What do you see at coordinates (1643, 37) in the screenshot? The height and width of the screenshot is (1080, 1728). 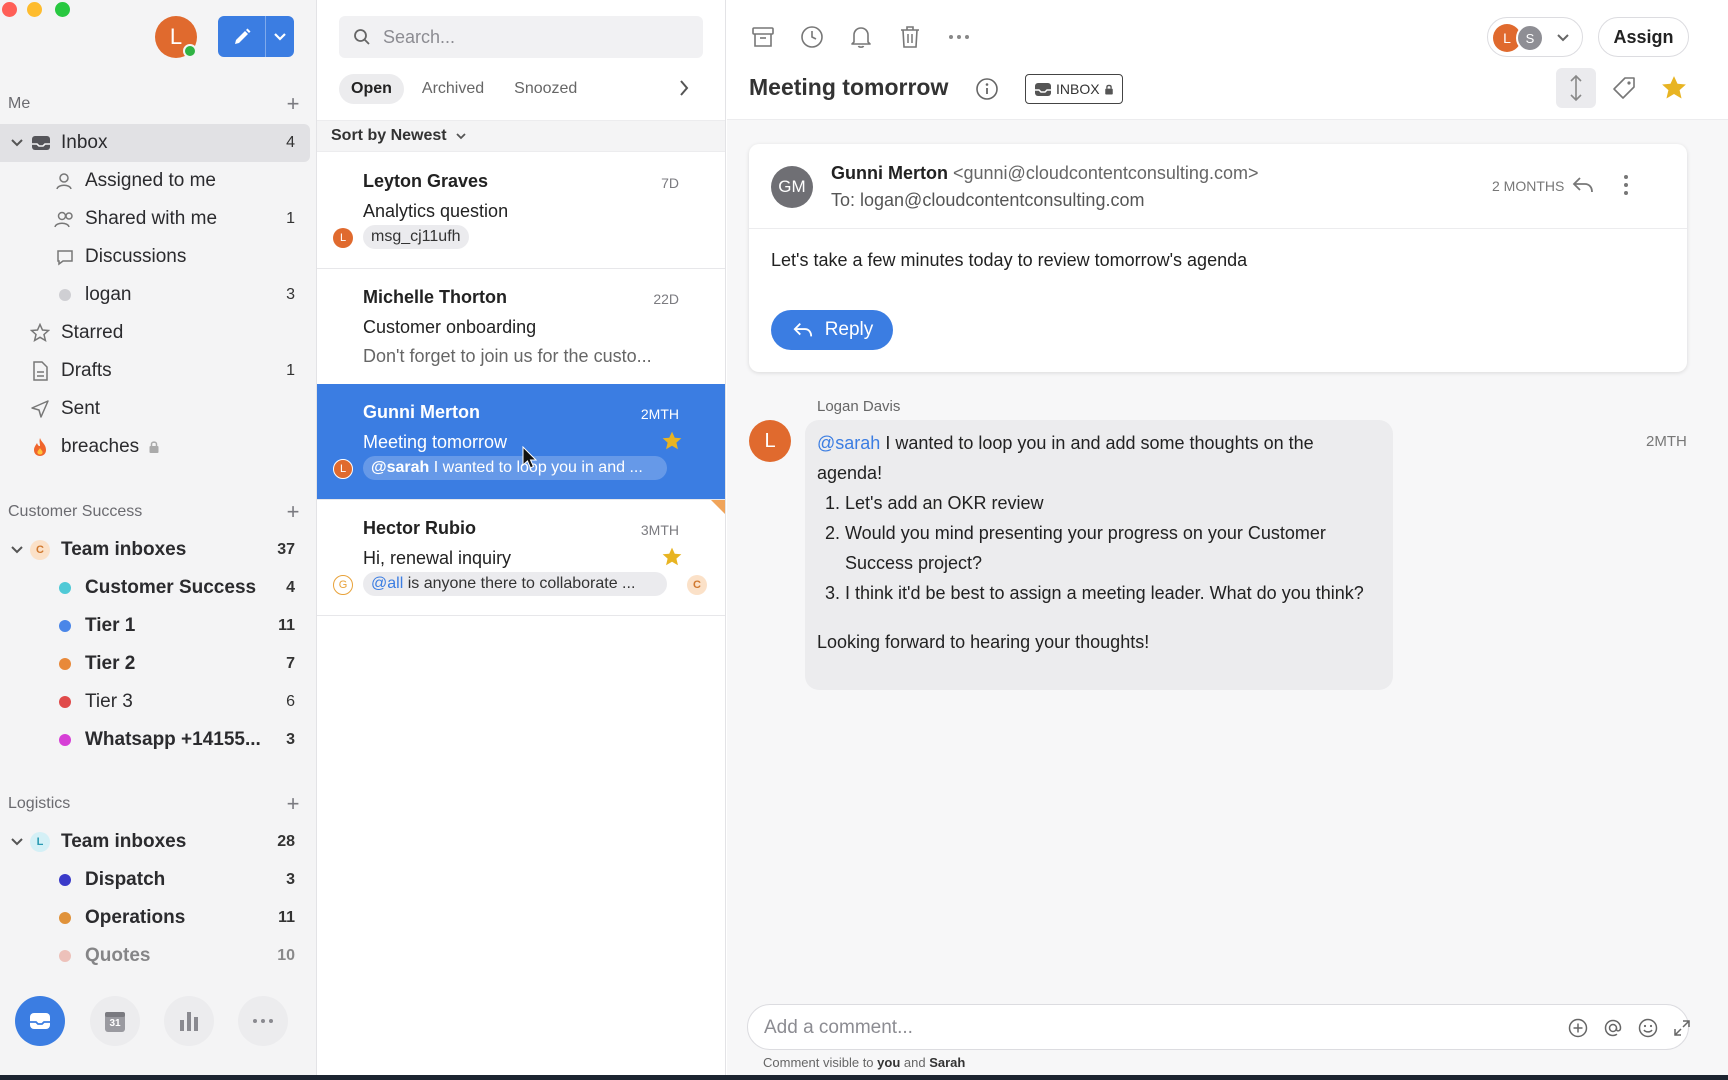 I see `assign-button: Assign` at bounding box center [1643, 37].